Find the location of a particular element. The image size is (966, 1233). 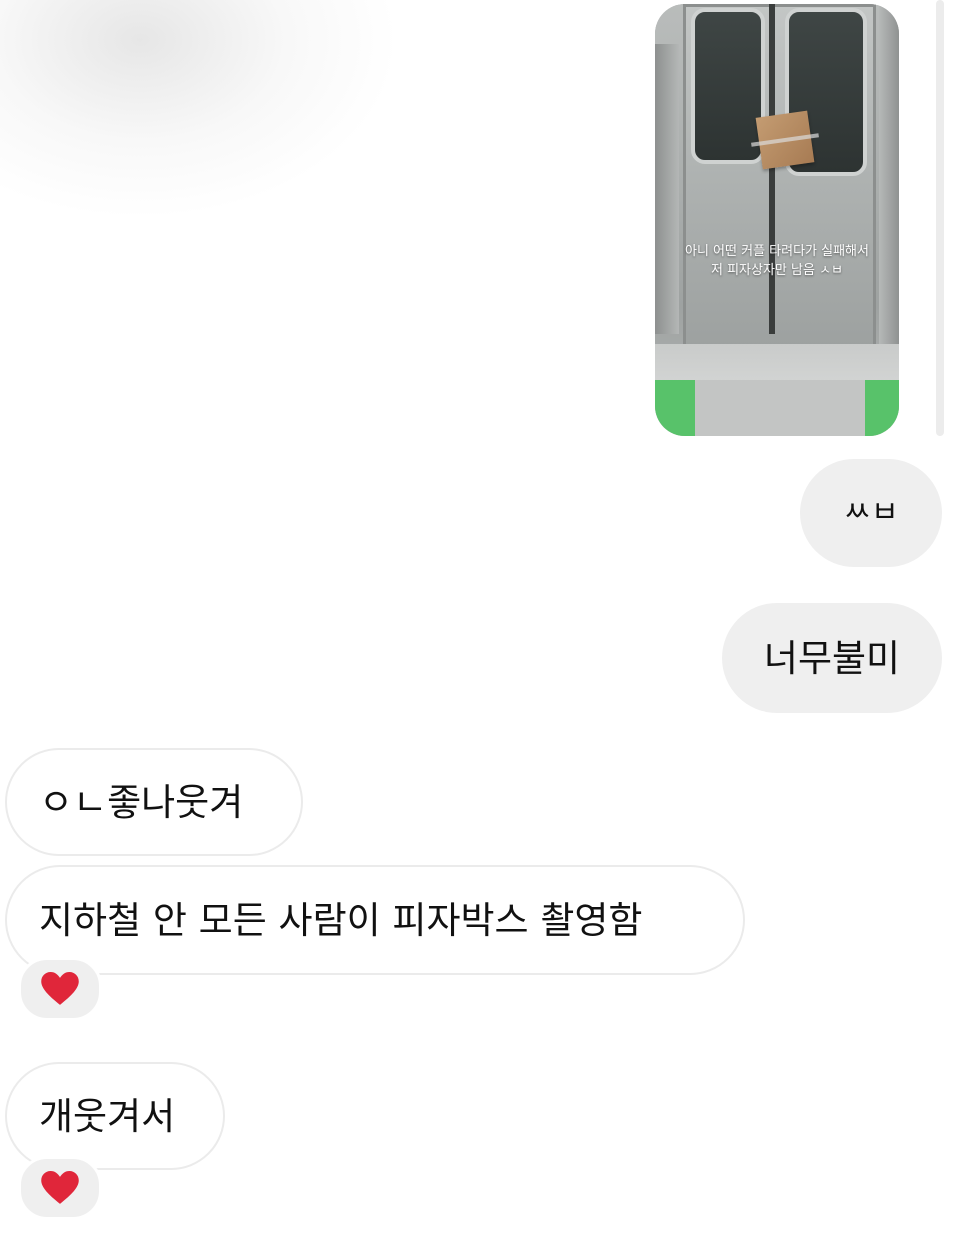

door-window-left is located at coordinates (728, 86).